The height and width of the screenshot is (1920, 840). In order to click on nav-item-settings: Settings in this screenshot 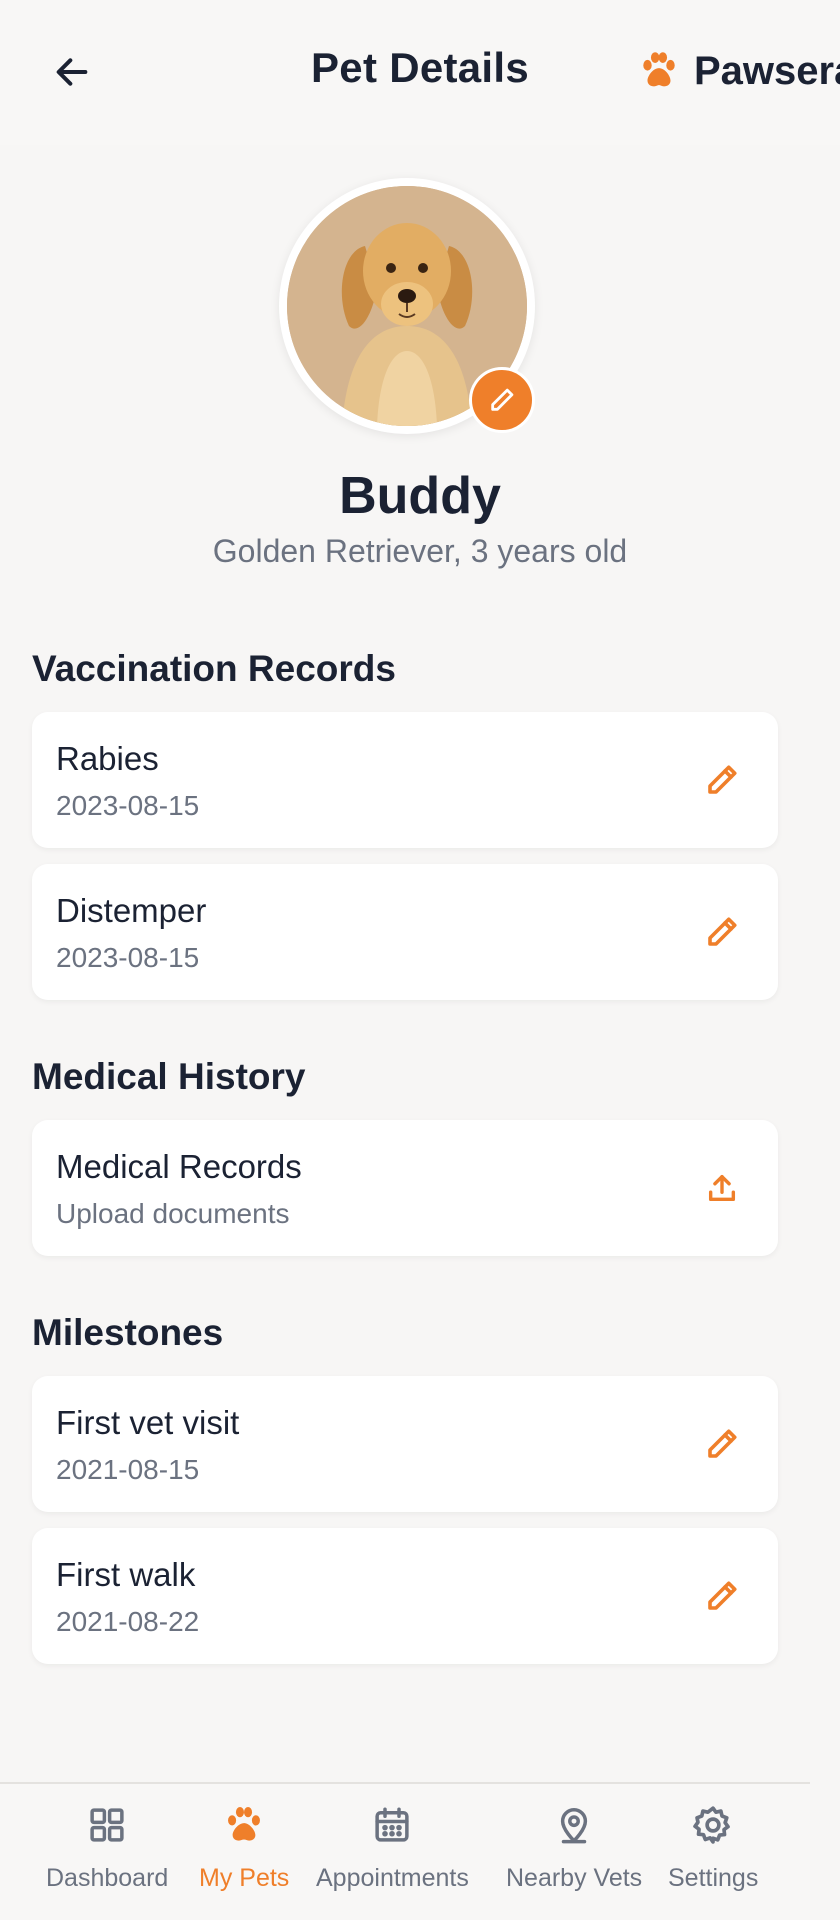, I will do `click(713, 1847)`.